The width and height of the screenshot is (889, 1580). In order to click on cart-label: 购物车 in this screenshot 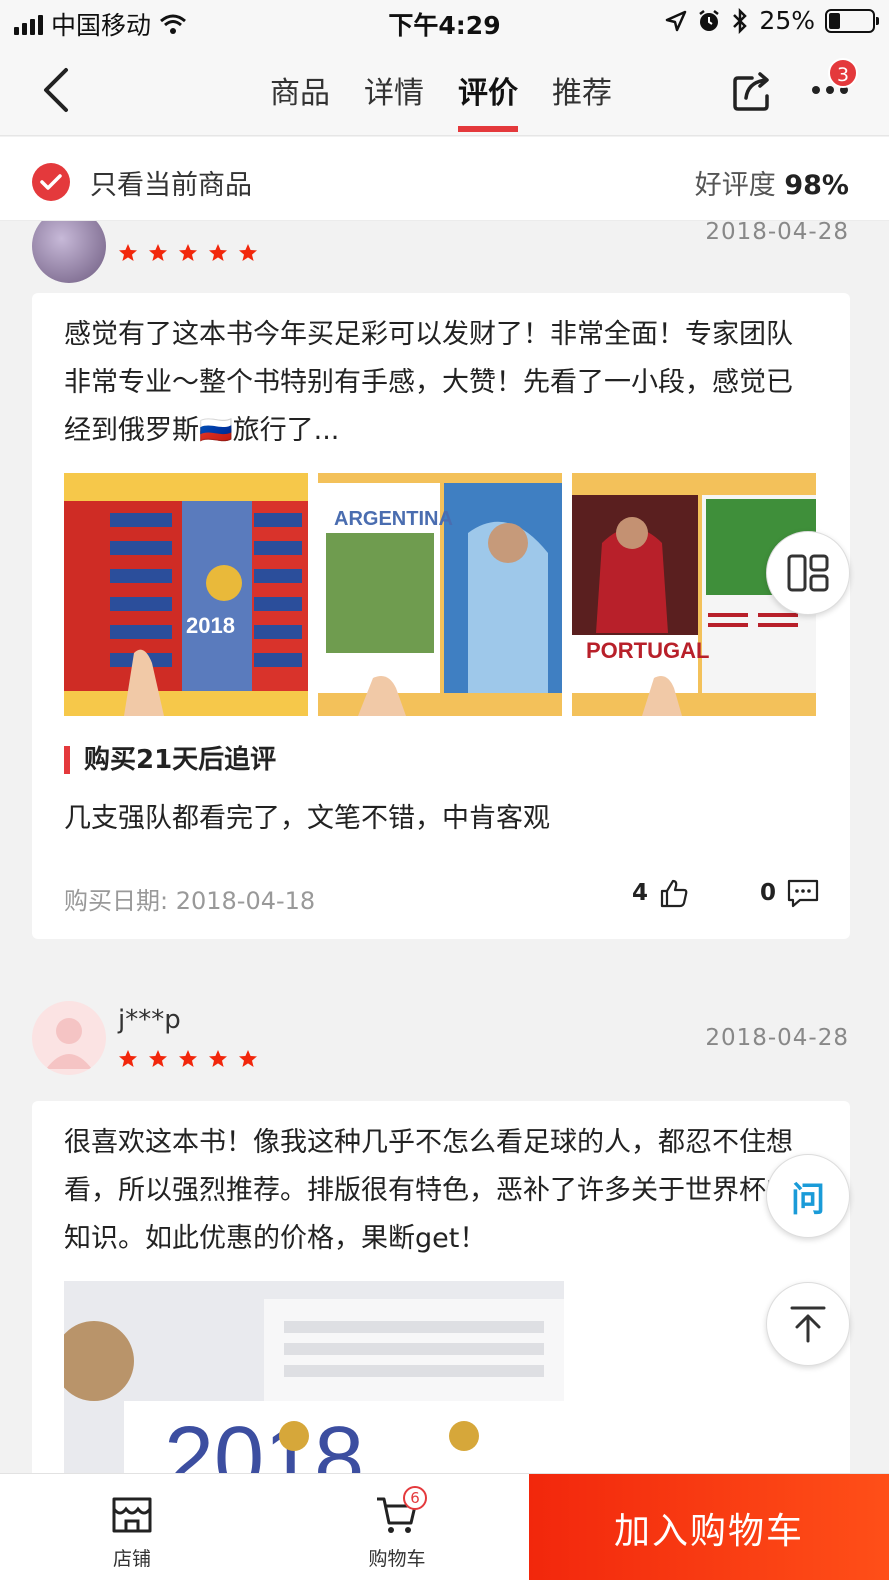, I will do `click(397, 1559)`.